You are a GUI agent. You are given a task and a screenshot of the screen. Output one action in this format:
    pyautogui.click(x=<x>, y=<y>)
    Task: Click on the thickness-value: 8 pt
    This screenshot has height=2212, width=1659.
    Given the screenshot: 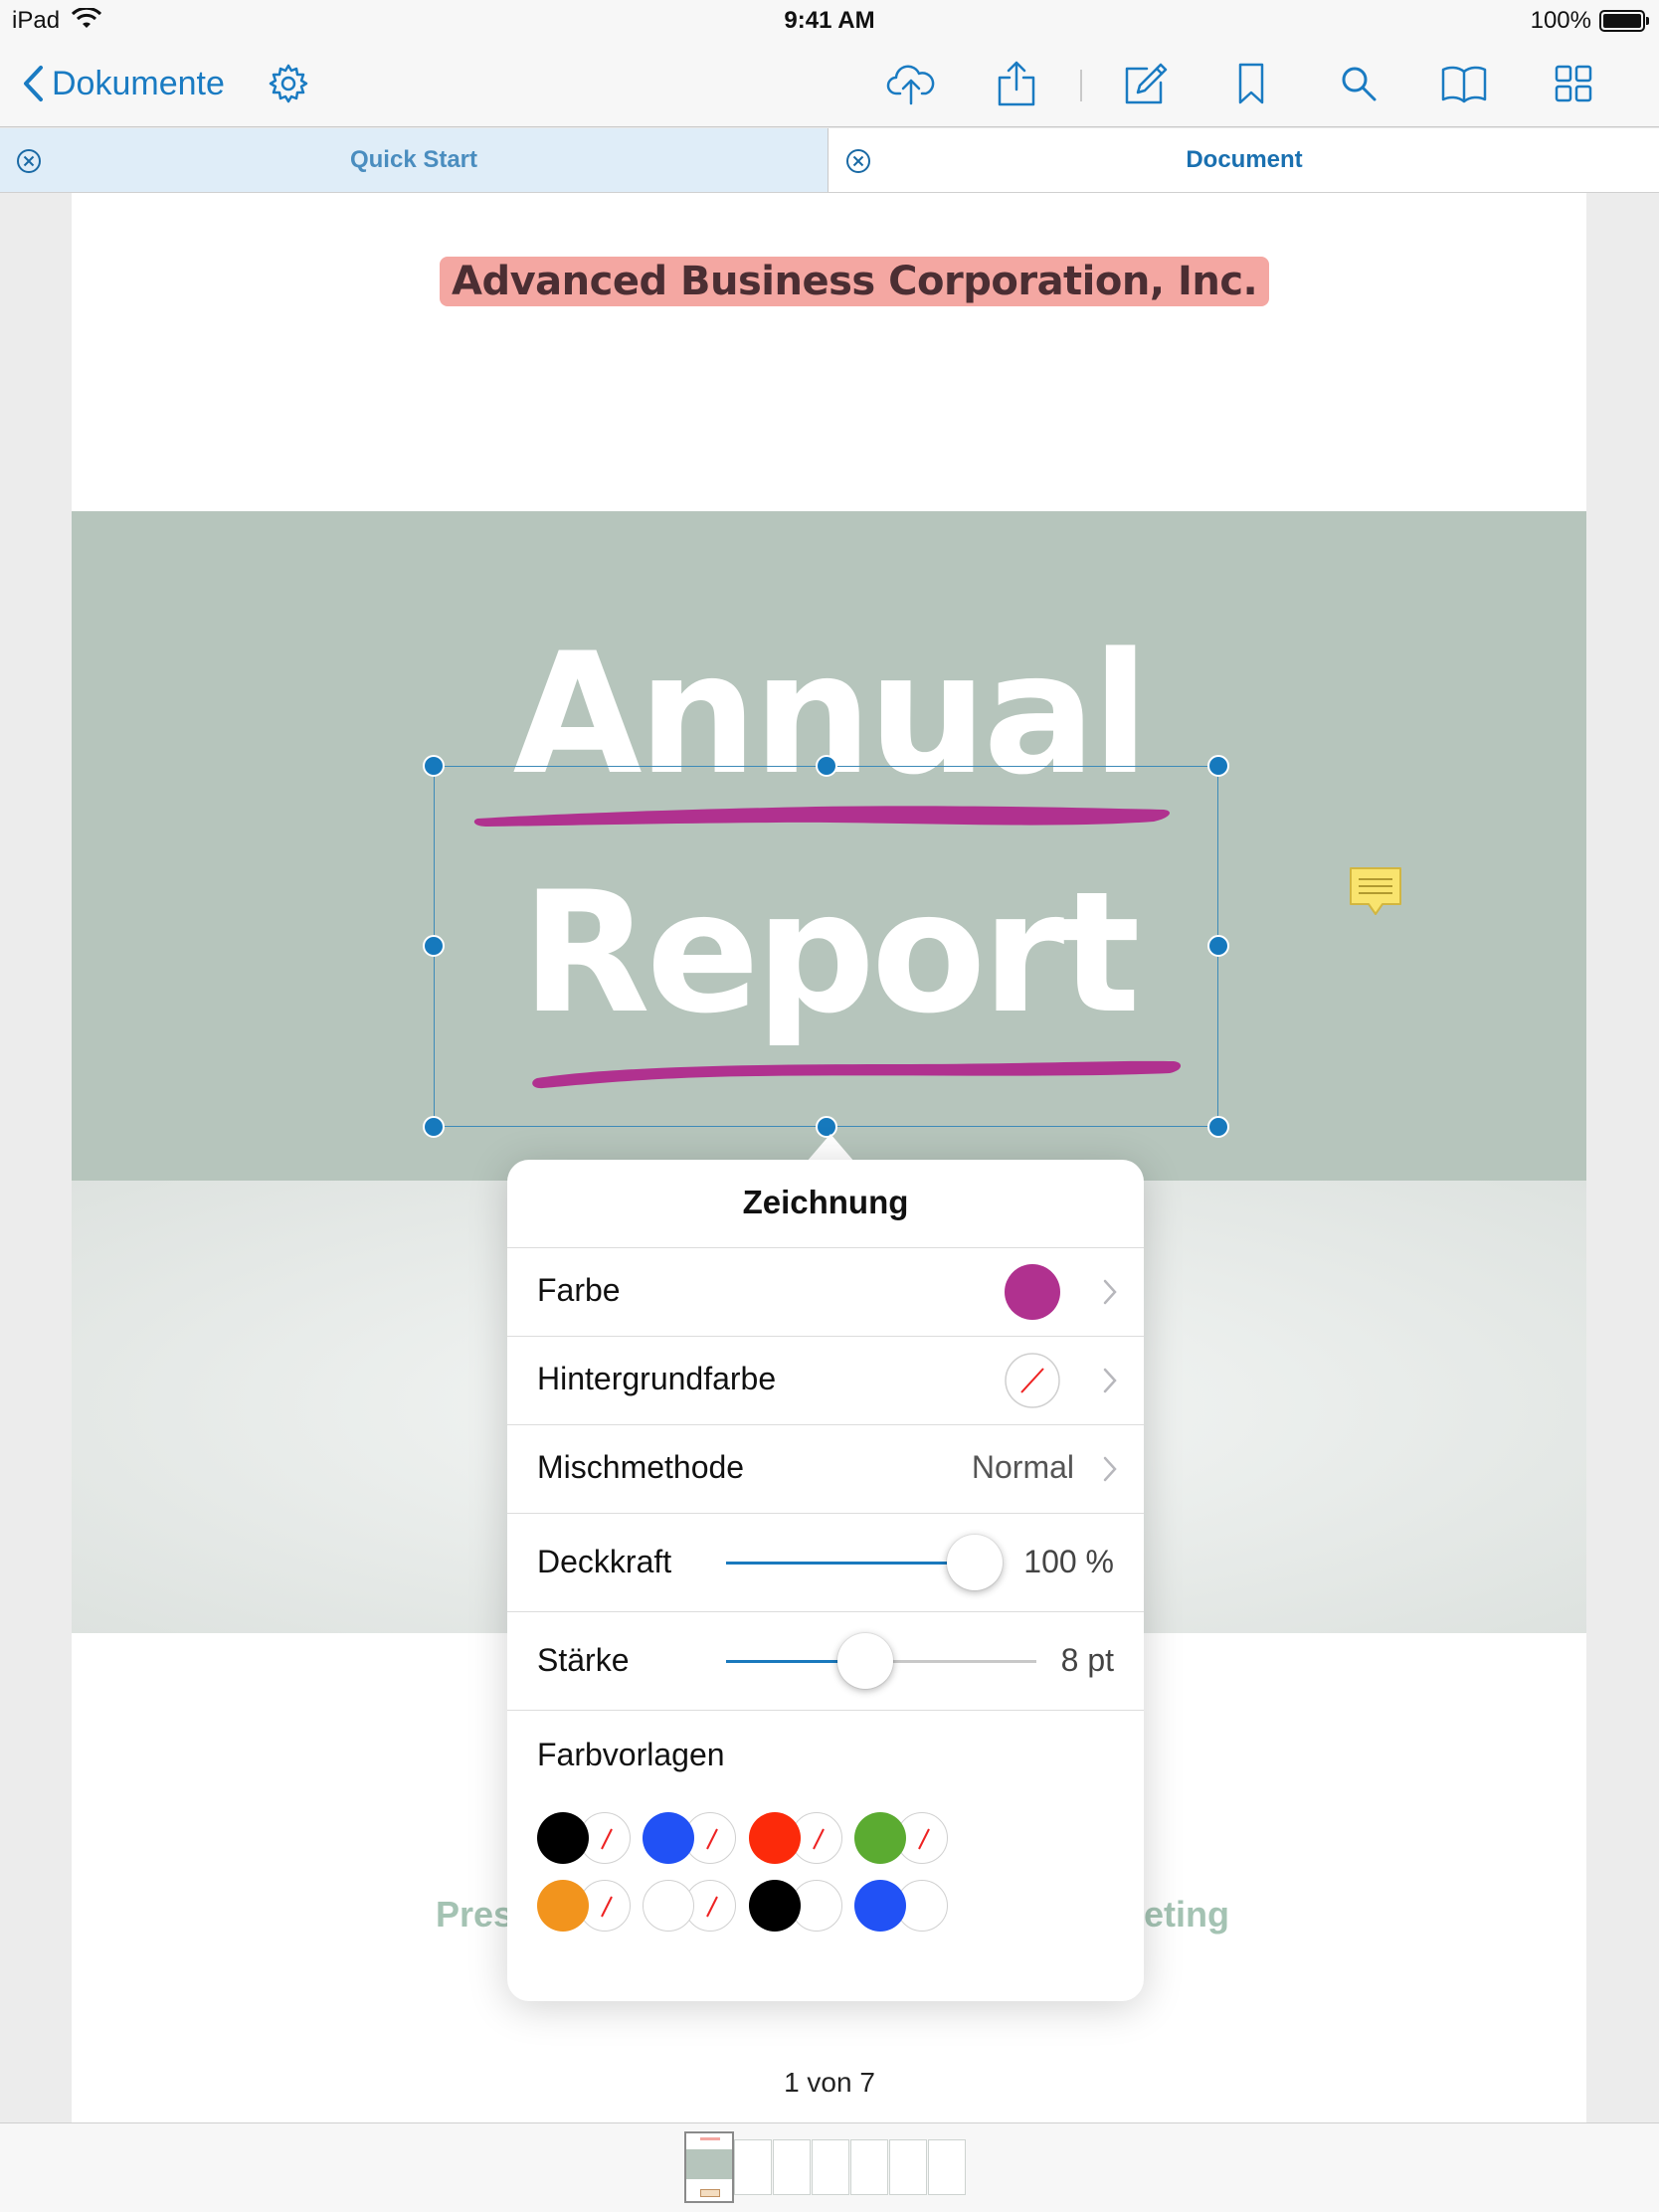 What is the action you would take?
    pyautogui.click(x=1087, y=1660)
    